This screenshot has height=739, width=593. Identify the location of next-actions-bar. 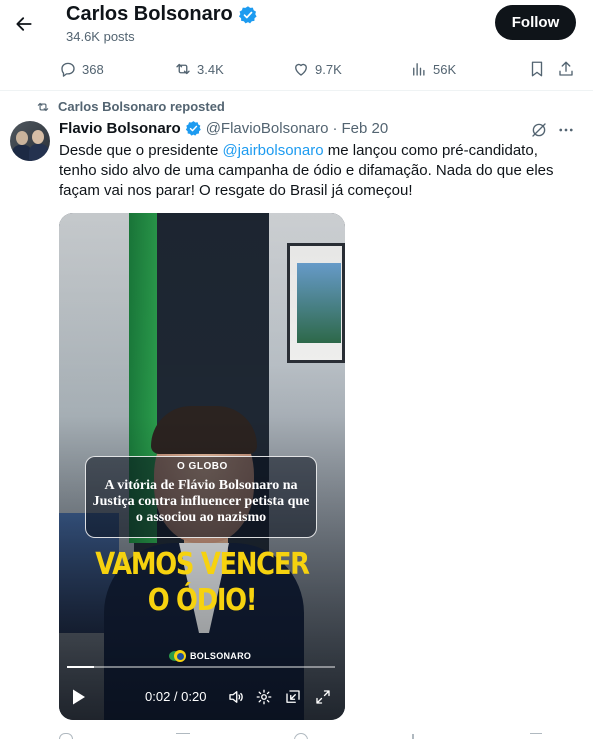
(296, 735).